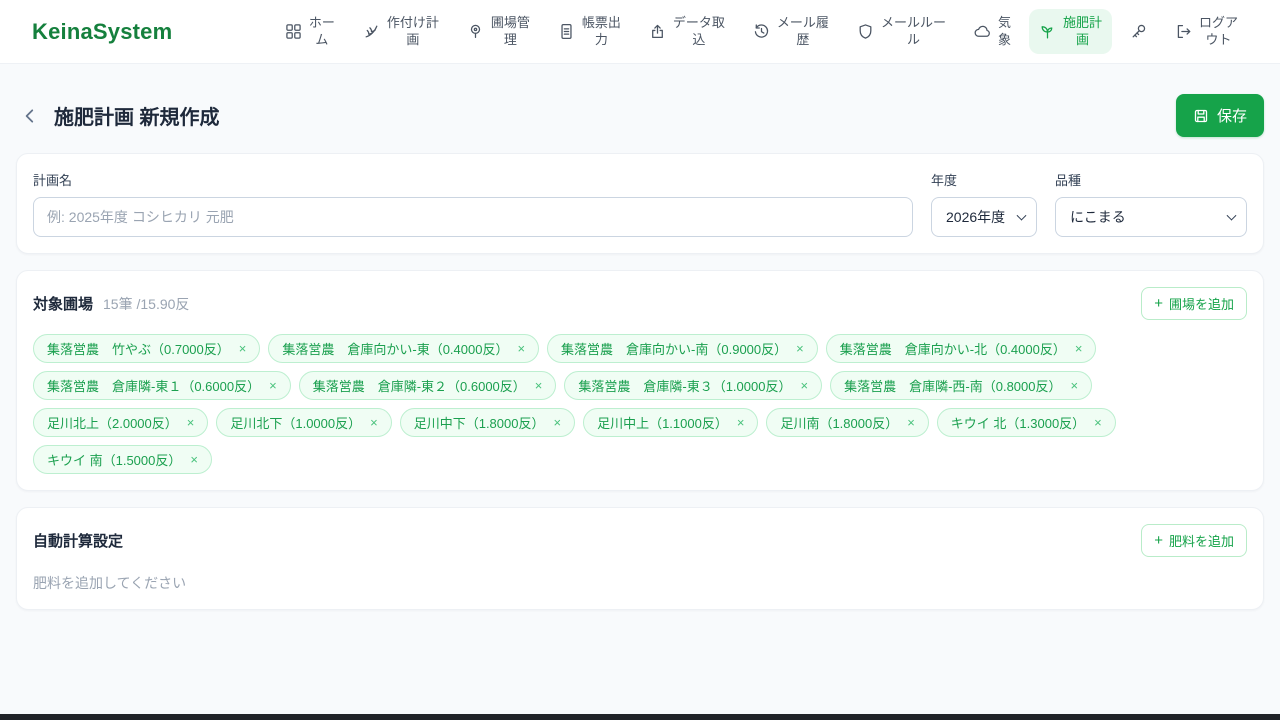 The image size is (1280, 720). I want to click on nav-item-mail-rules: メールルー ル, so click(901, 32).